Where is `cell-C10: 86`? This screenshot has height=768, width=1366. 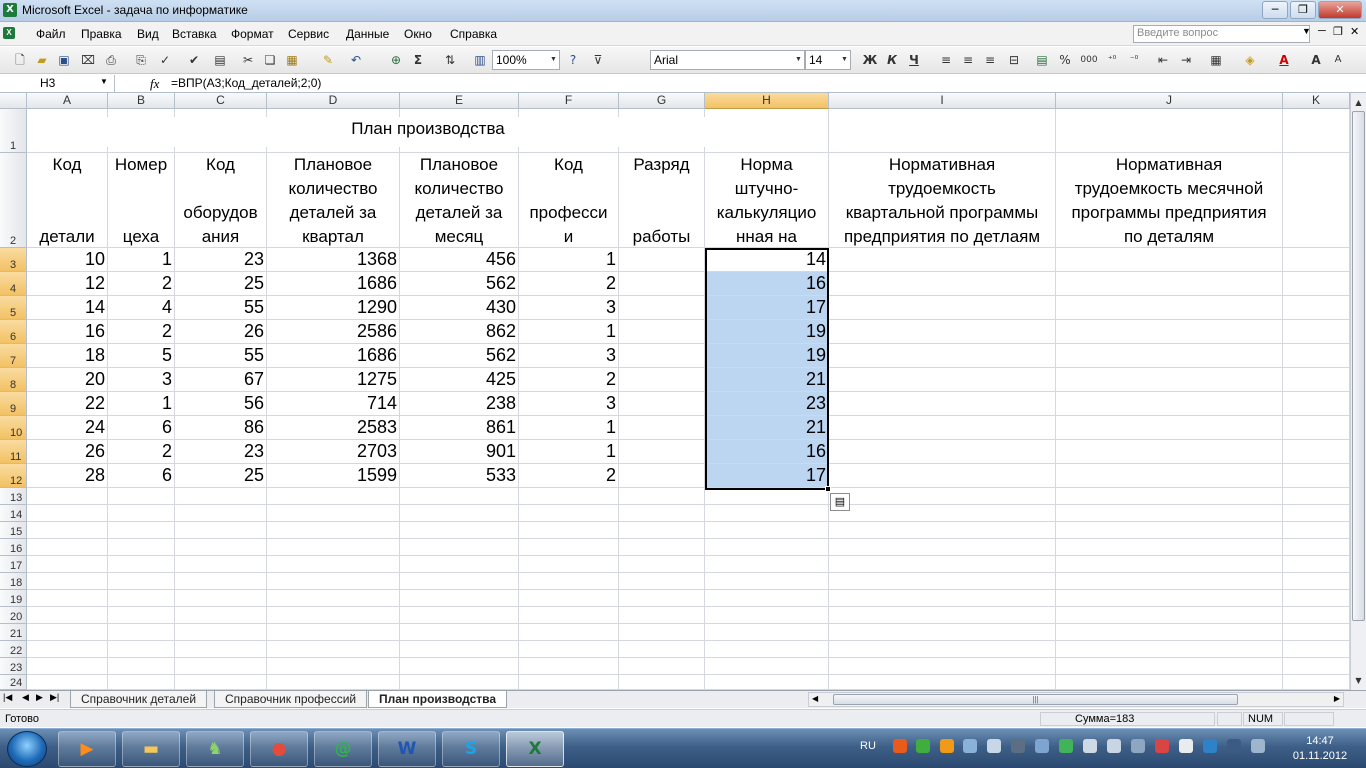 cell-C10: 86 is located at coordinates (220, 428).